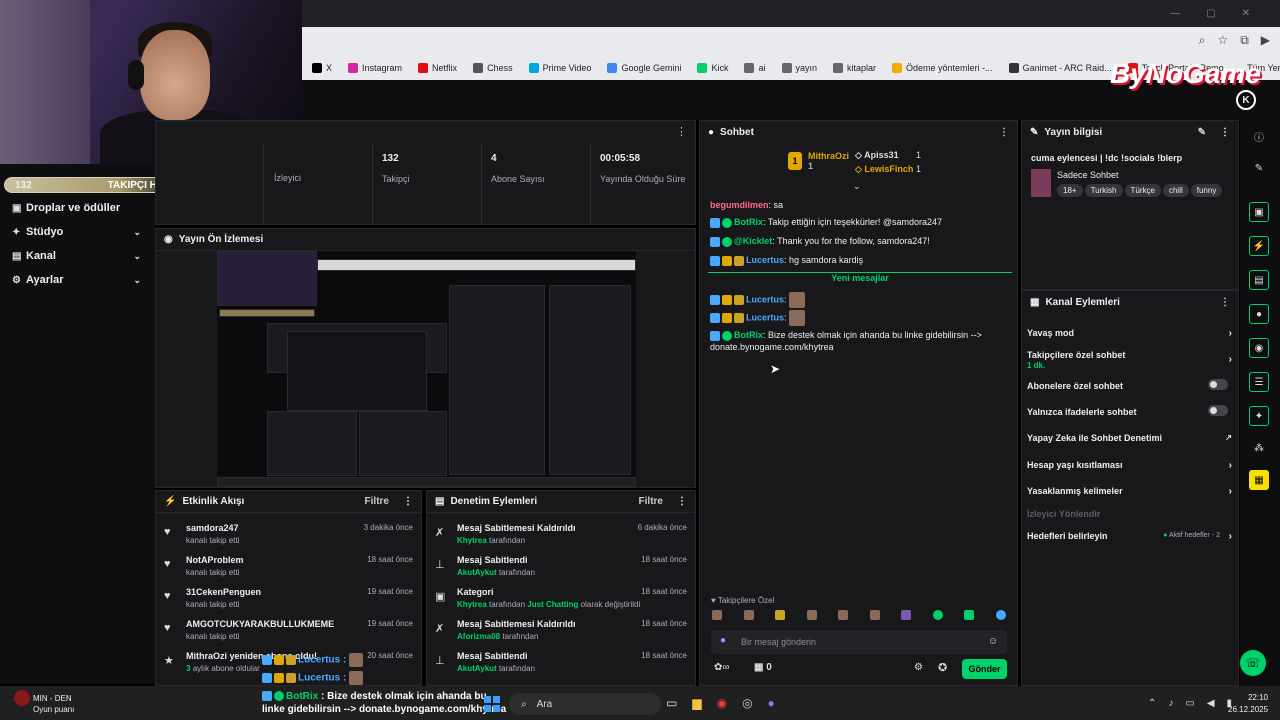  I want to click on bolt-icon: ⚡, so click(1259, 246).